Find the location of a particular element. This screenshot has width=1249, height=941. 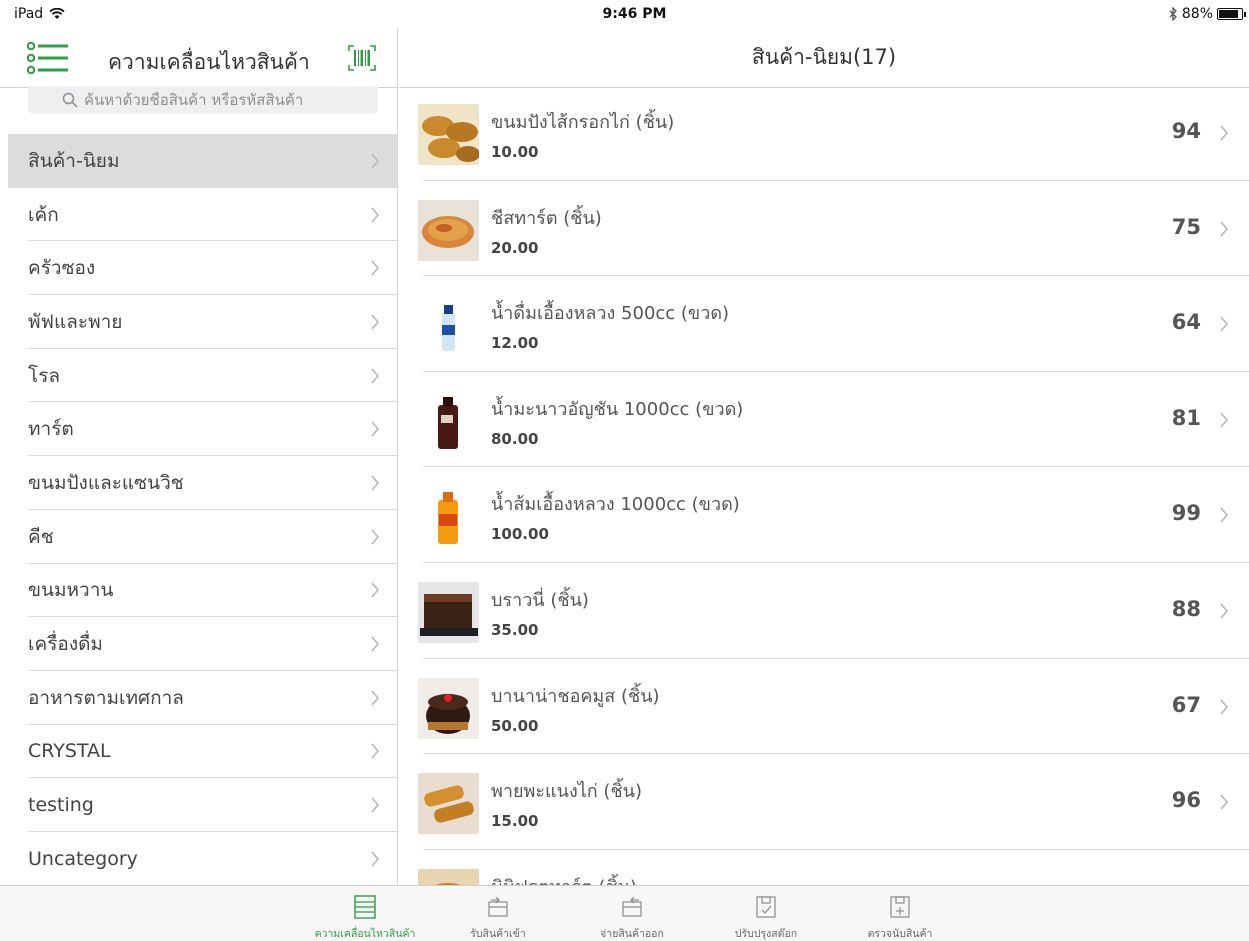

product-name: น้ำดื่มเอื้องหลวง 500cc (ขวด) is located at coordinates (610, 314).